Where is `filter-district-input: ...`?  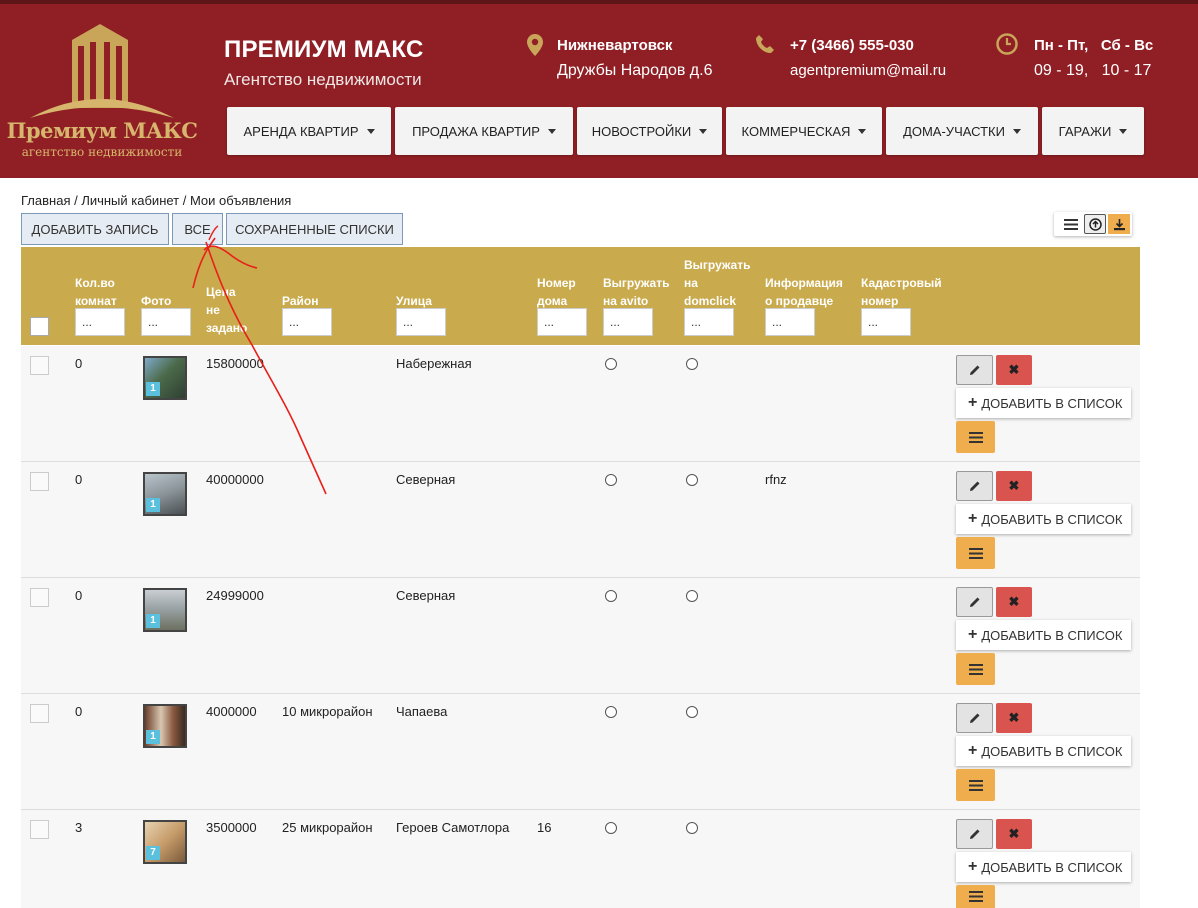 filter-district-input: ... is located at coordinates (307, 322).